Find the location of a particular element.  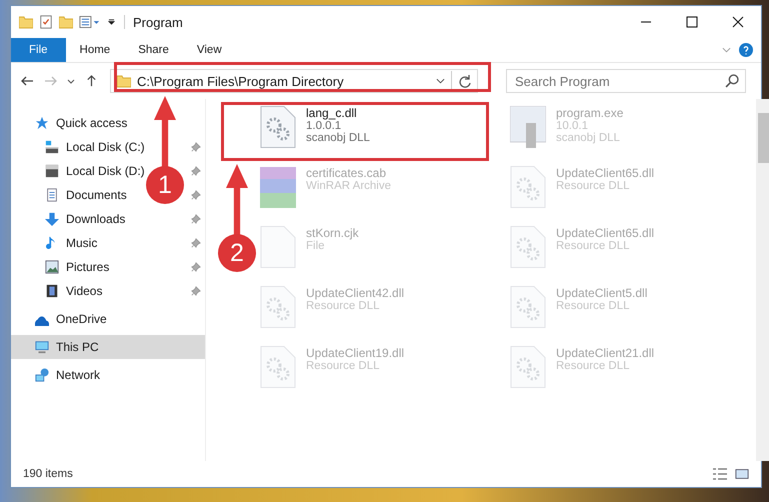

address-field: C:\Program Files\Program Directory is located at coordinates (294, 81).